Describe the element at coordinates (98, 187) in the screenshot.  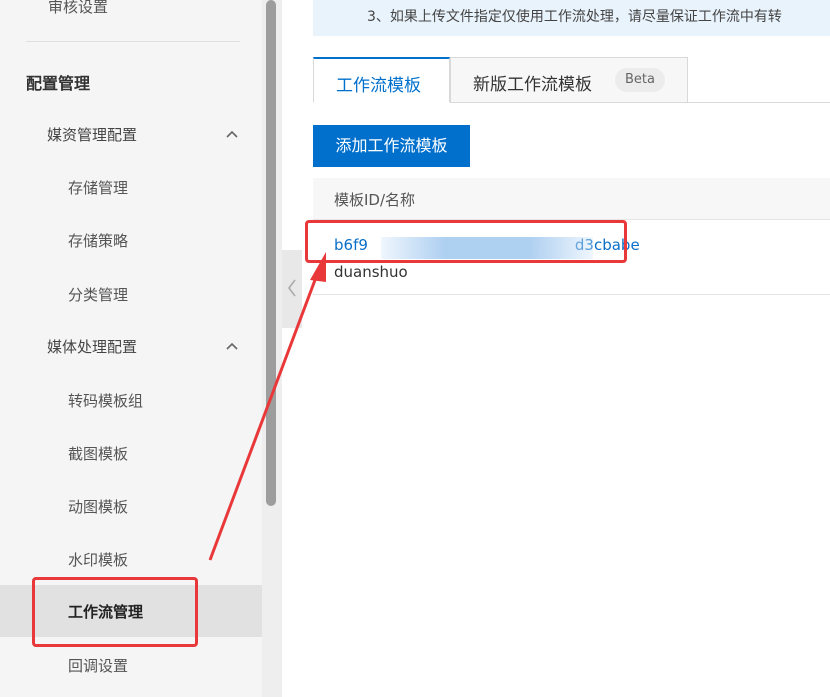
I see `sidebar-item-storage-management: 存储管理` at that location.